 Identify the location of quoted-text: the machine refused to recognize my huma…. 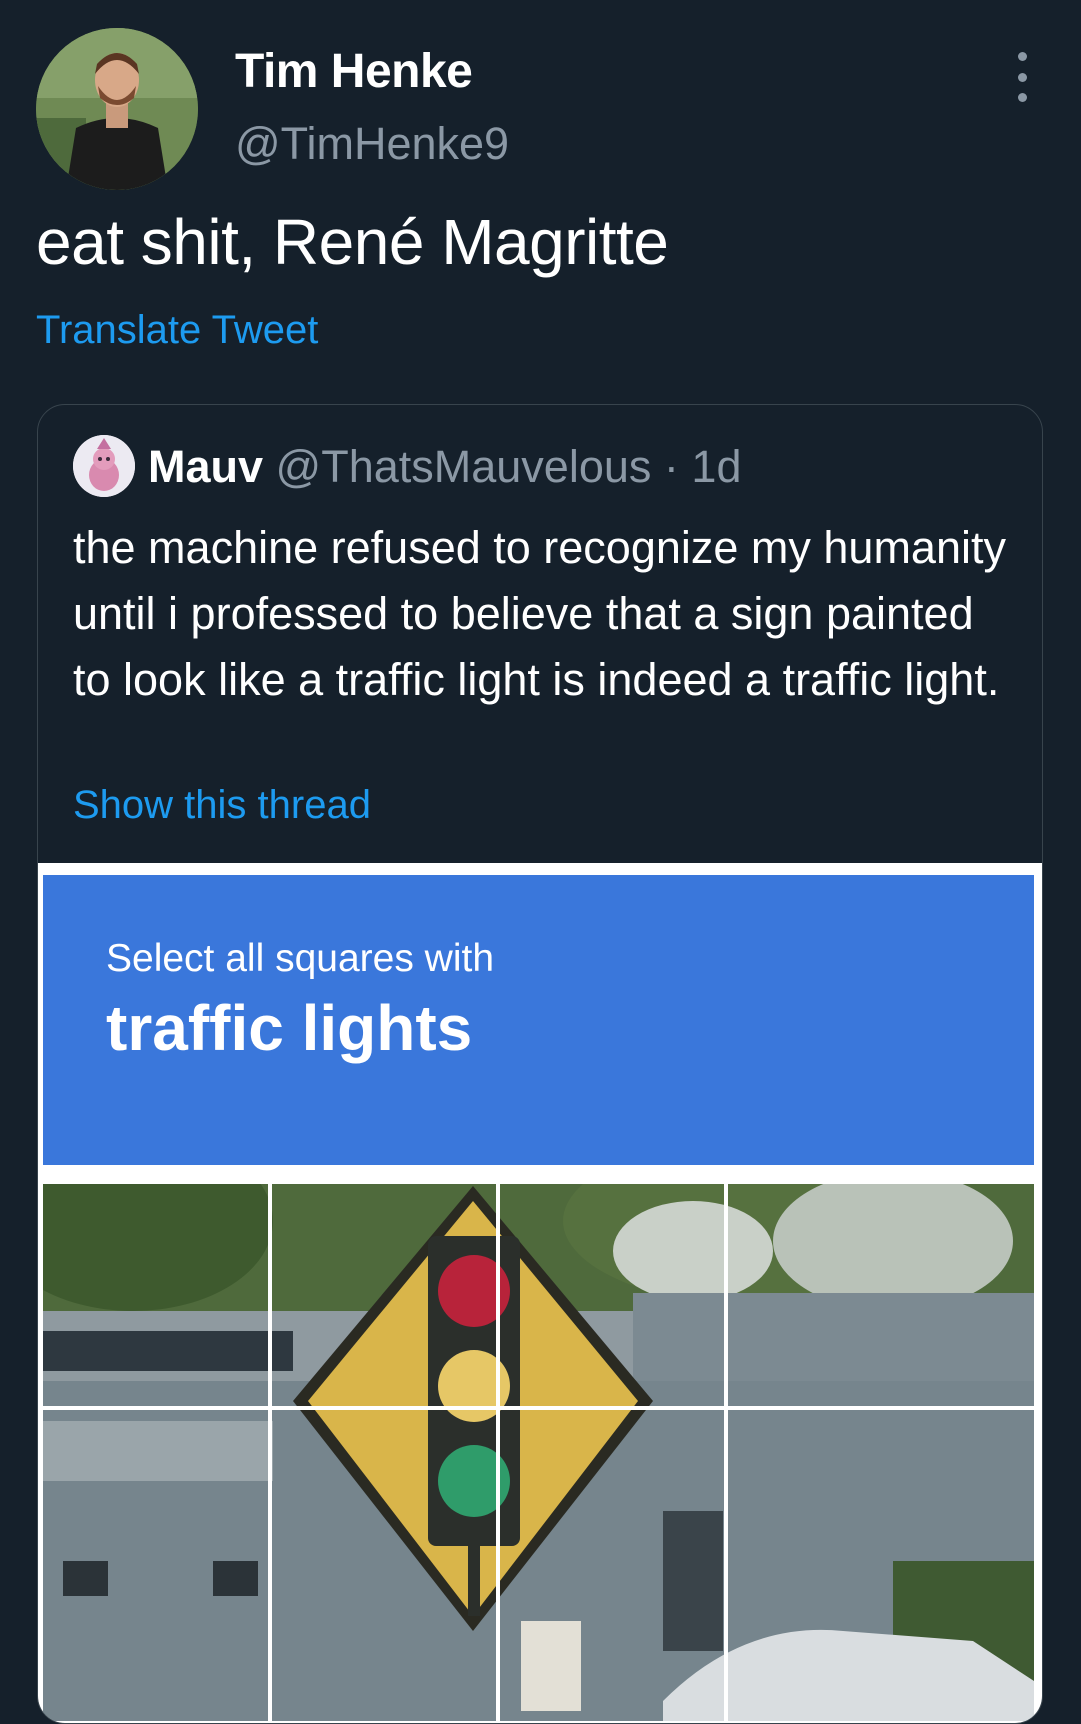
(539, 613).